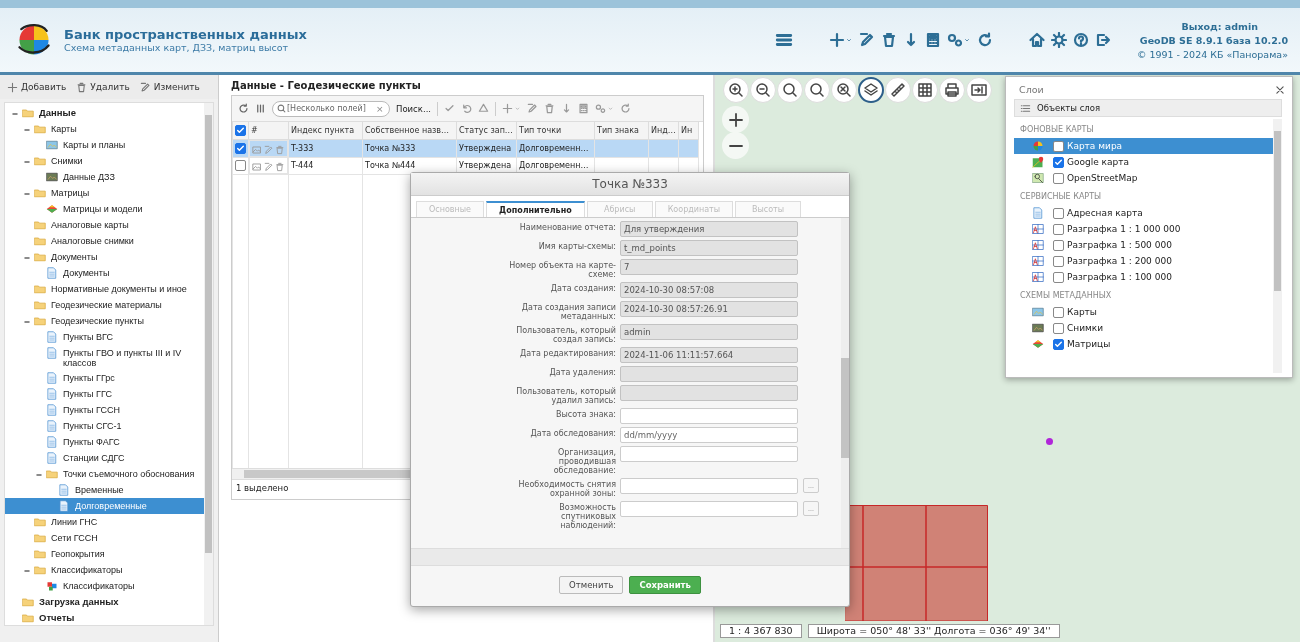 The height and width of the screenshot is (642, 1300). Describe the element at coordinates (104, 458) in the screenshot. I see `tree-item: Станции СДГС` at that location.